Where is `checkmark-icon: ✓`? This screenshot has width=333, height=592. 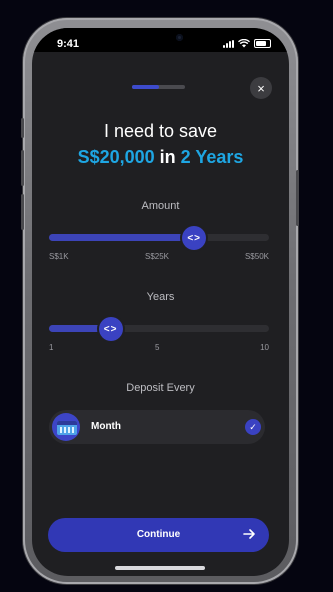
checkmark-icon: ✓ is located at coordinates (253, 427).